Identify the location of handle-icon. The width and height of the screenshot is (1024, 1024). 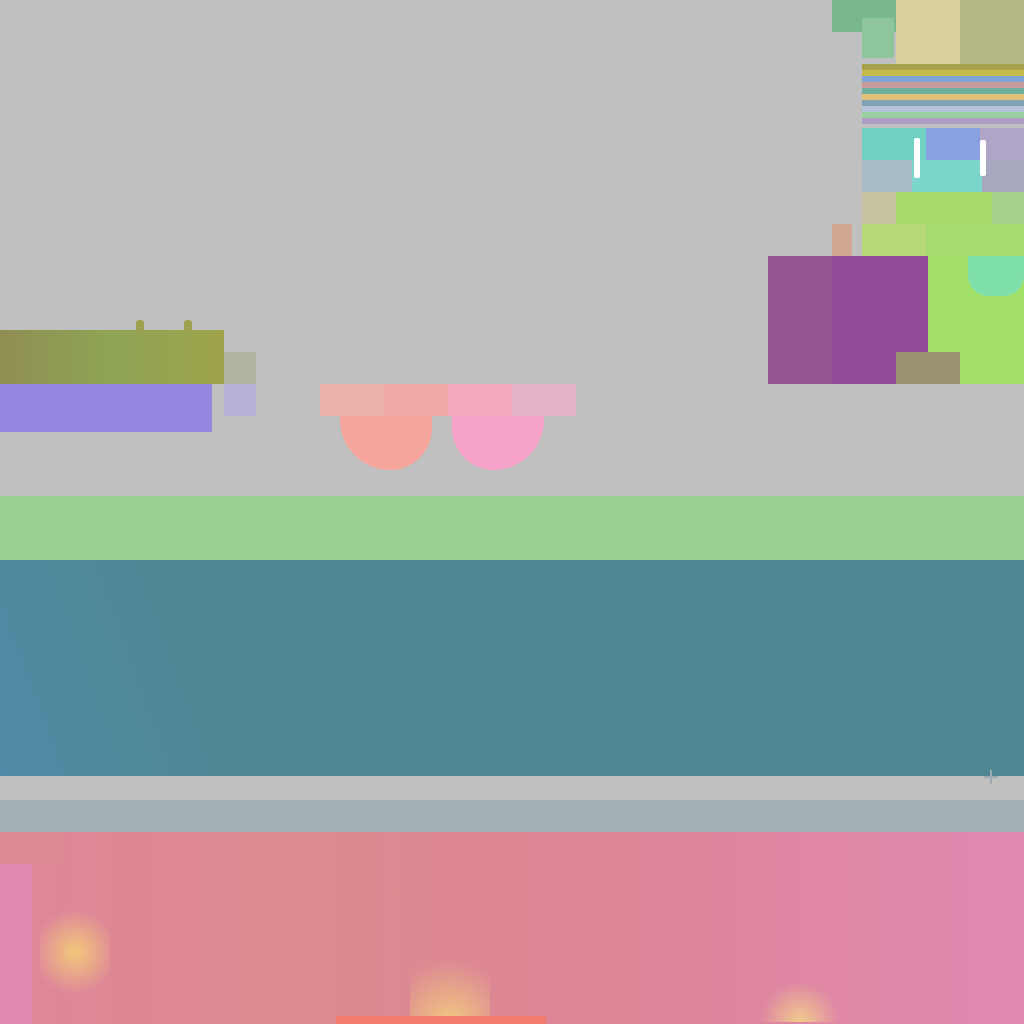
(917, 158).